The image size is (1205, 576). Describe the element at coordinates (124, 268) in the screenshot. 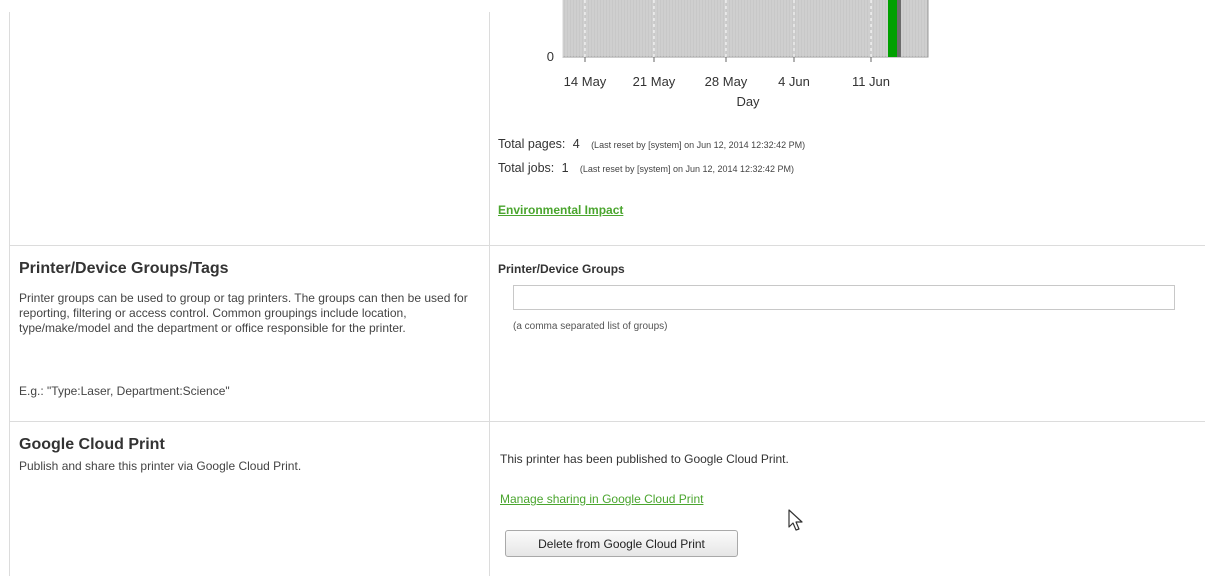

I see `groups-section-title: Printer/Device Groups/Tags` at that location.